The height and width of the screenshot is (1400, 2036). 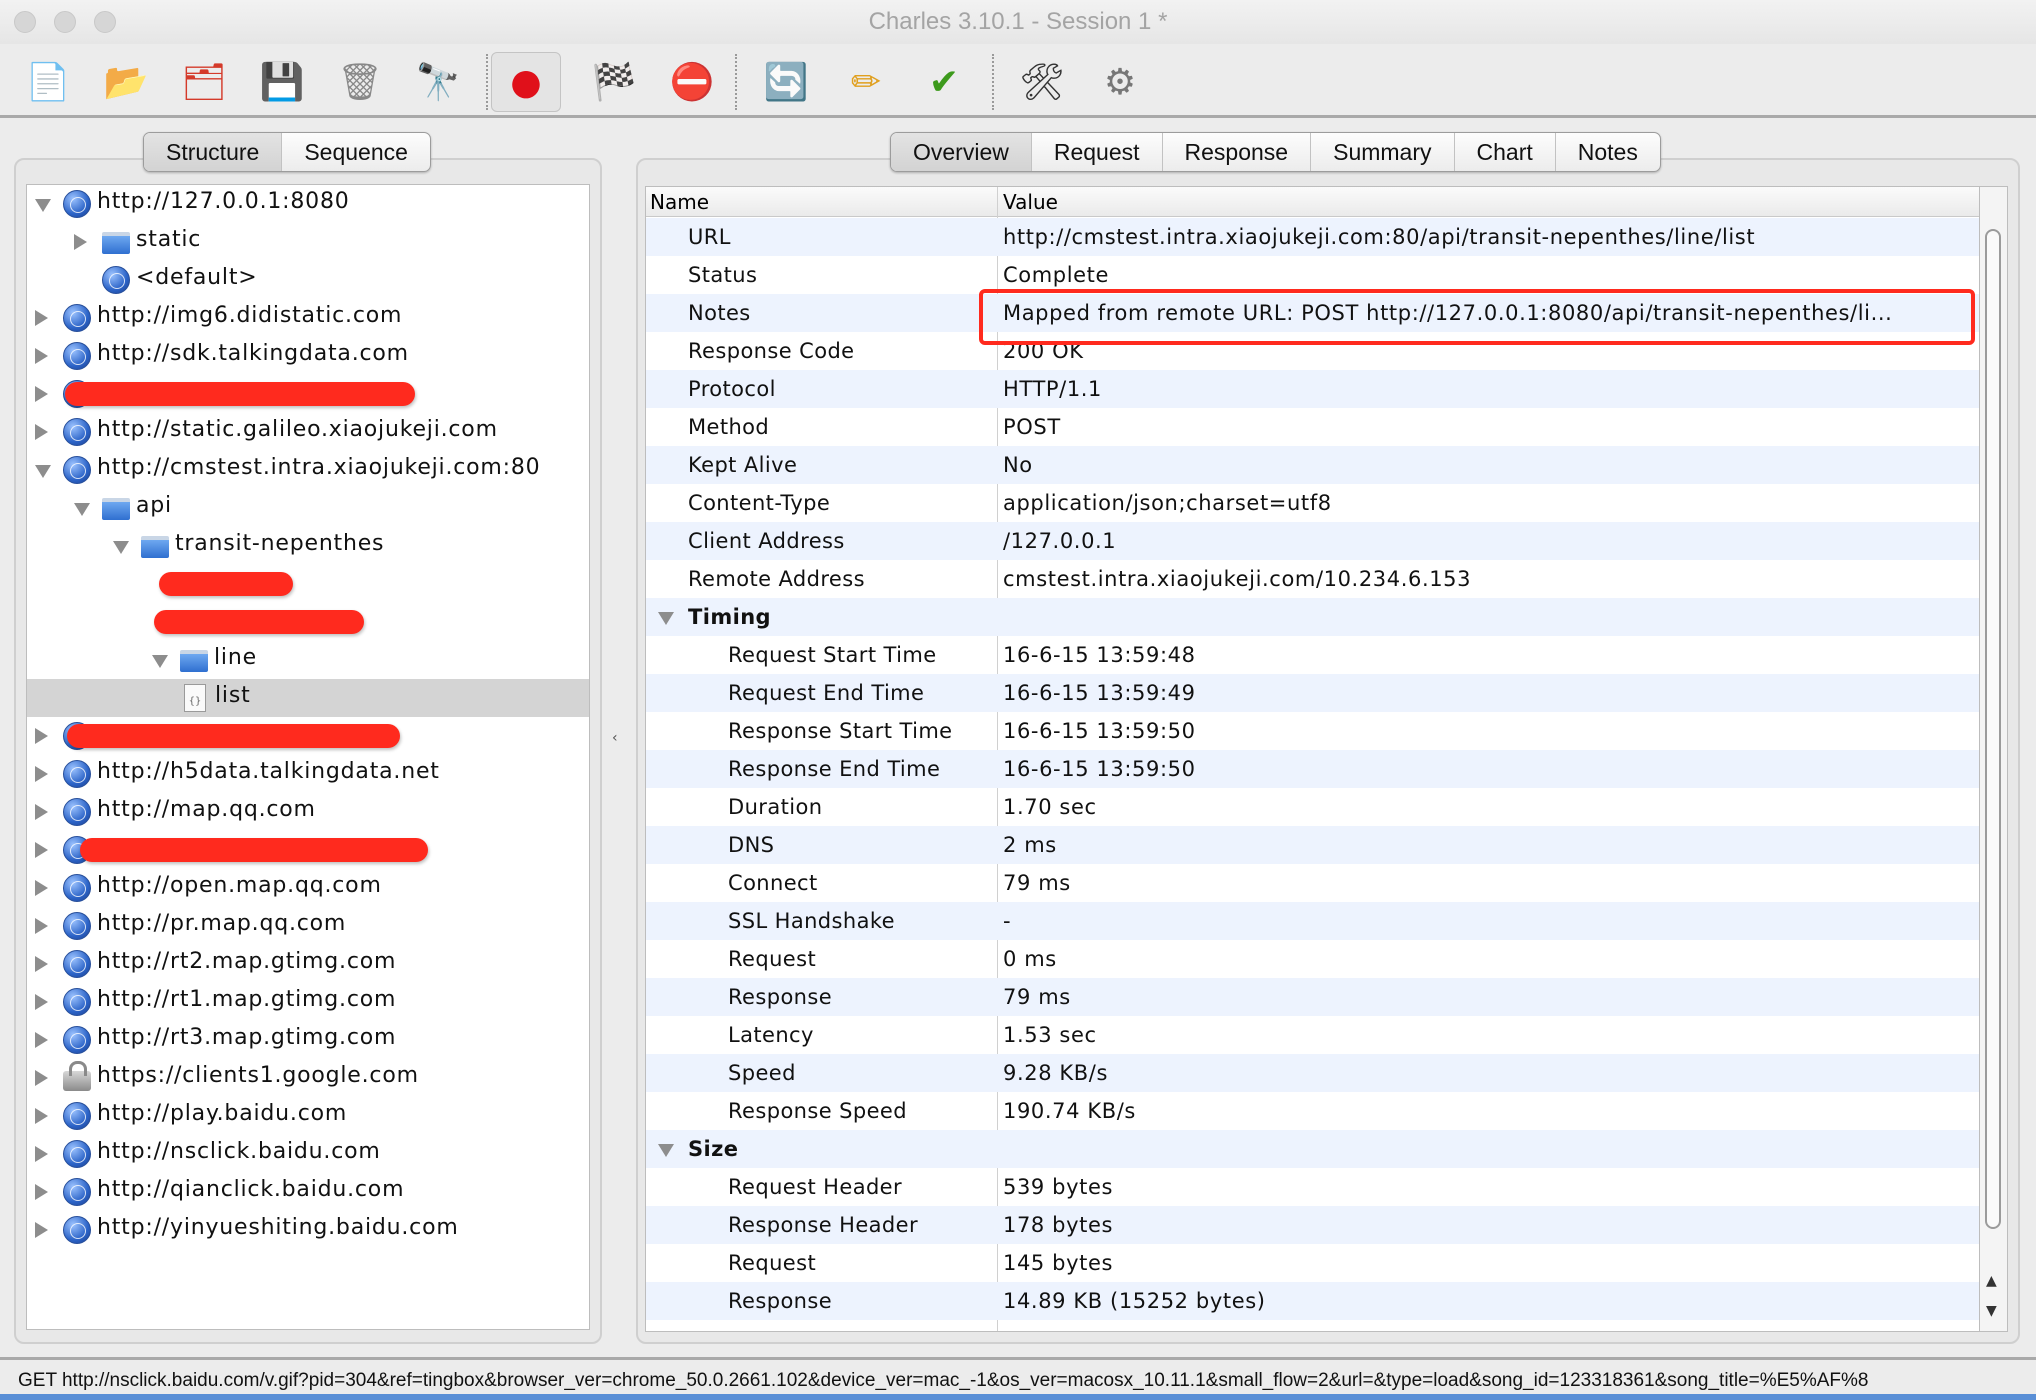 I want to click on table-row: Request Header 539 bytes, so click(x=1312, y=1187).